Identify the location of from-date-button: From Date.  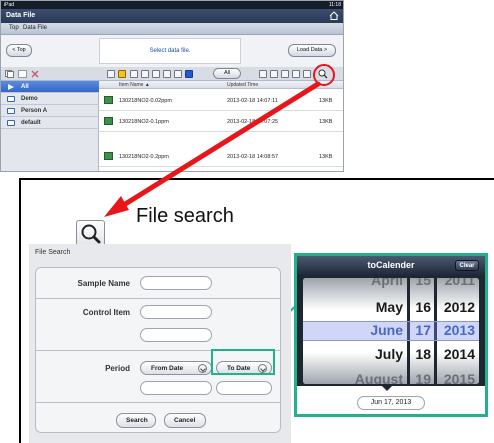
(176, 368).